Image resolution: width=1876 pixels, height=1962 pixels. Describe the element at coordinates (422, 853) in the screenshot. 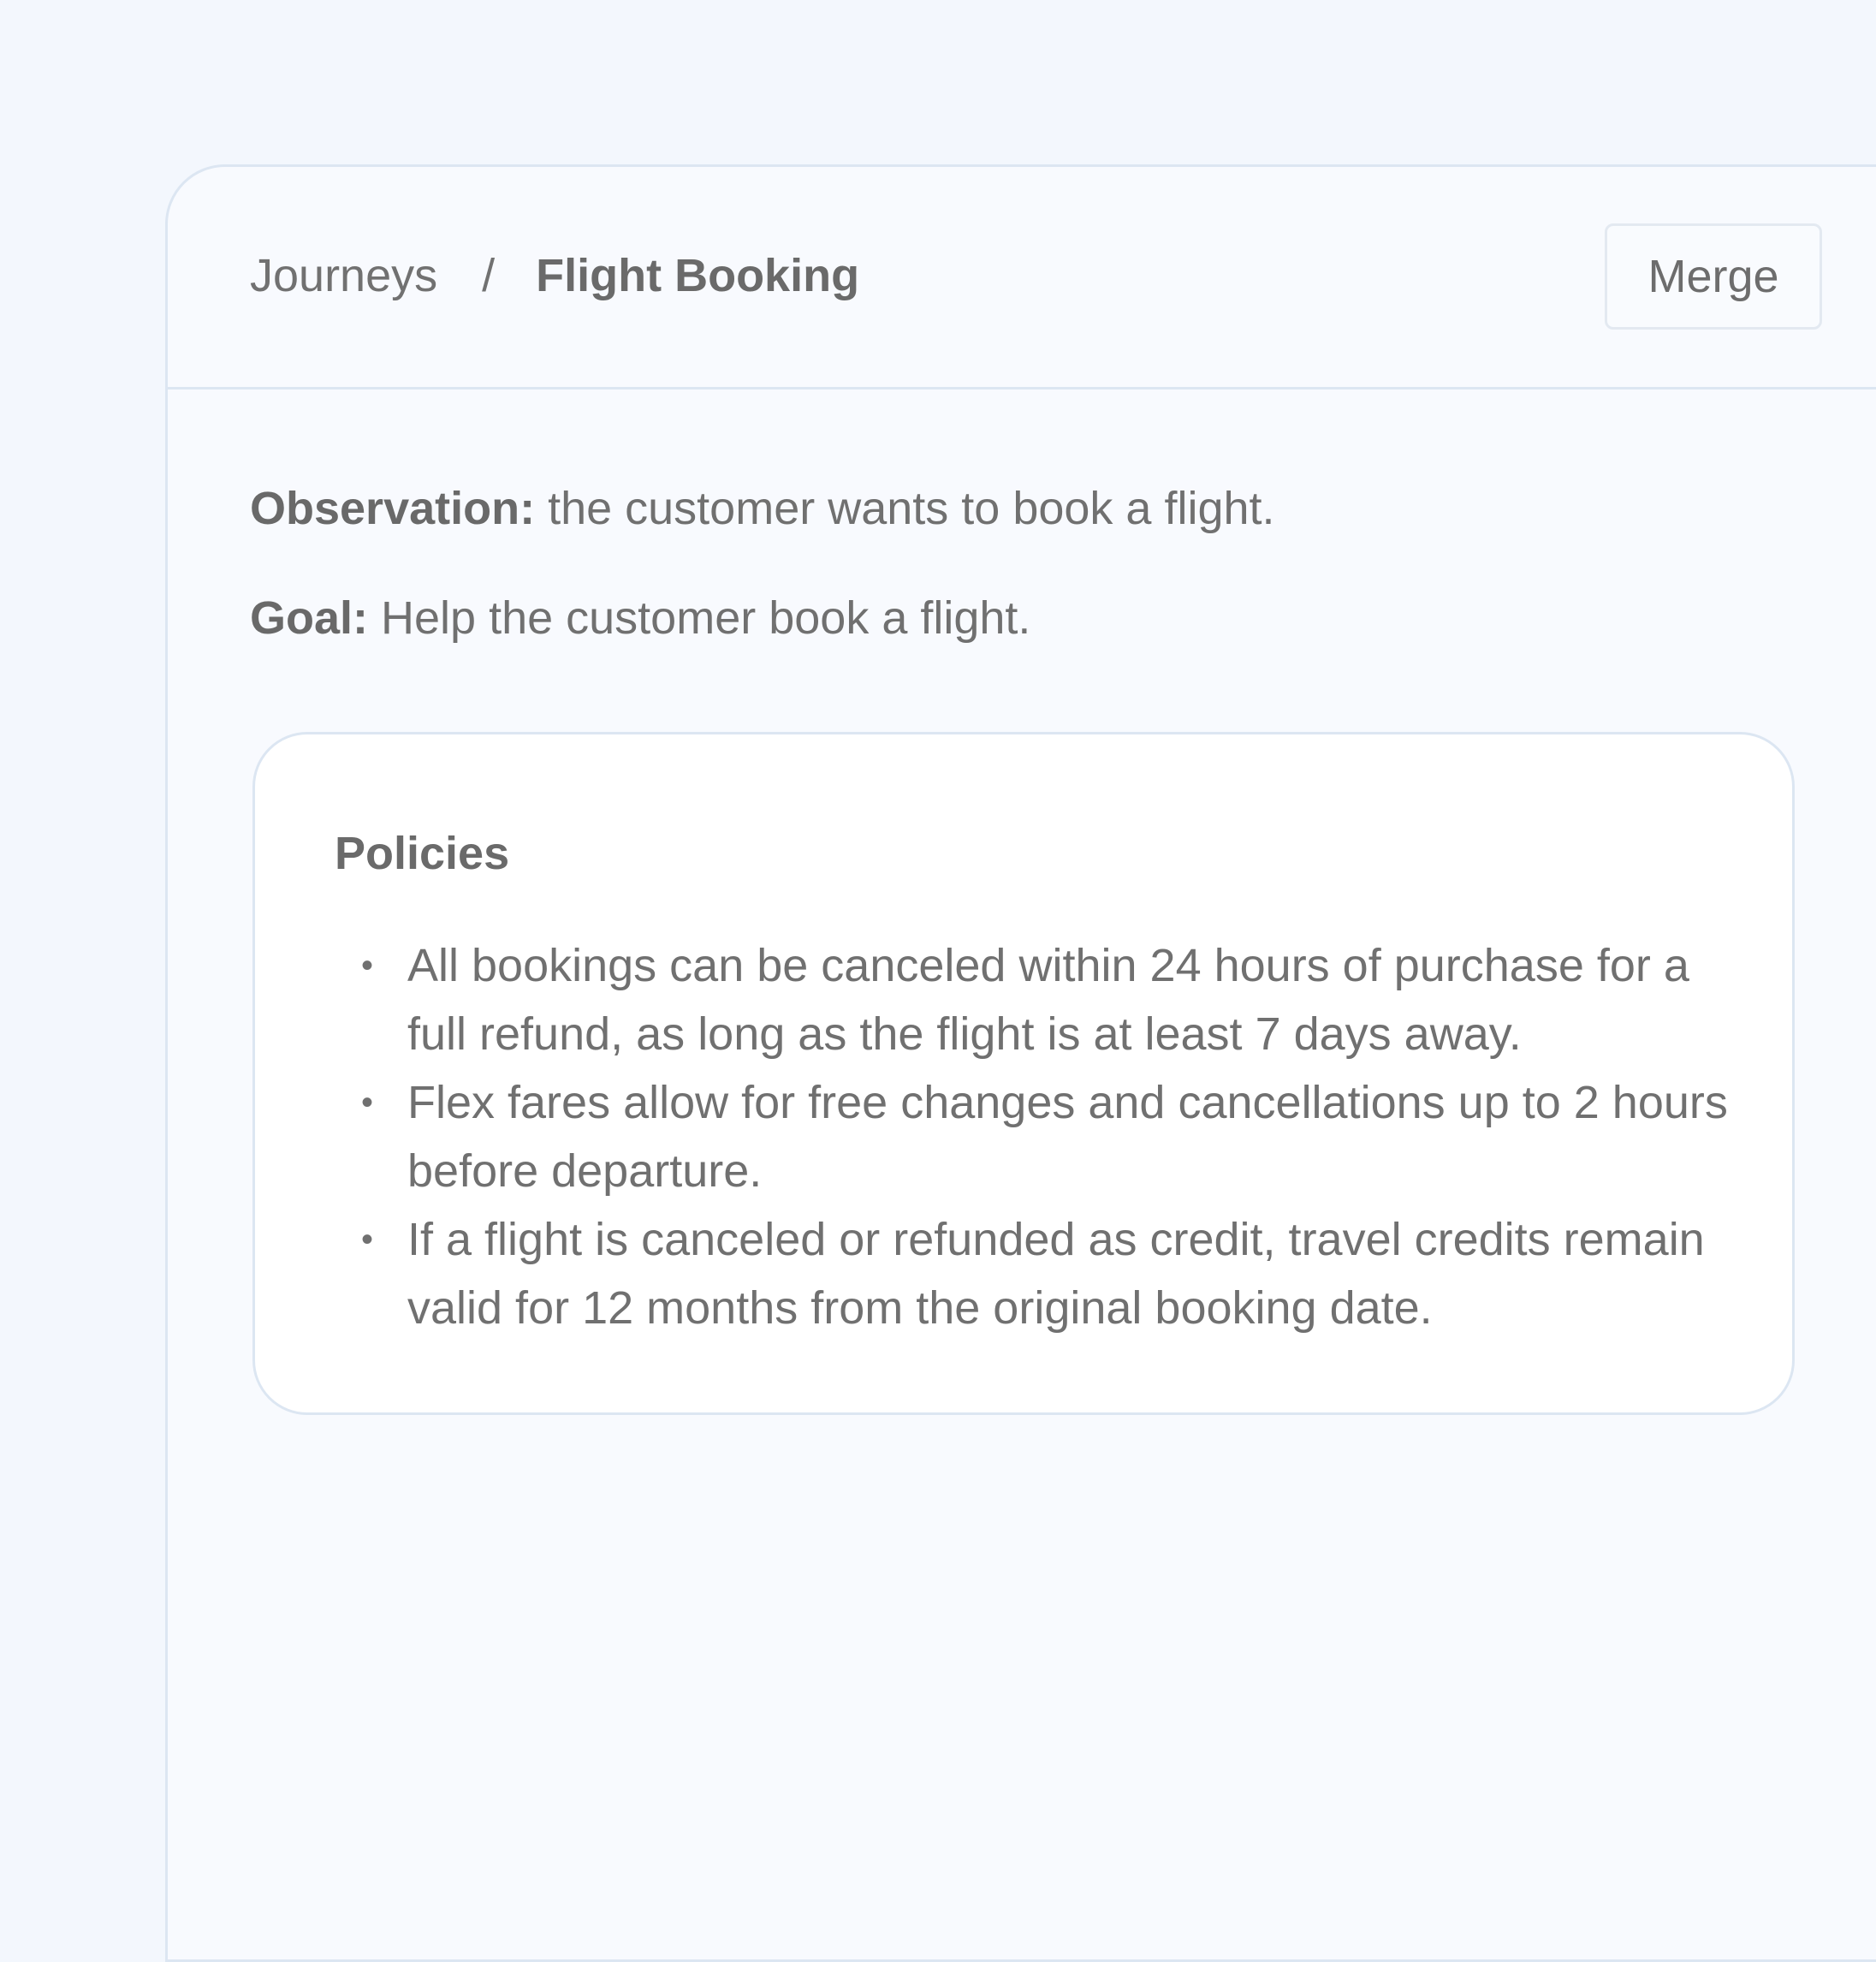

I see `policies-title: Policies` at that location.